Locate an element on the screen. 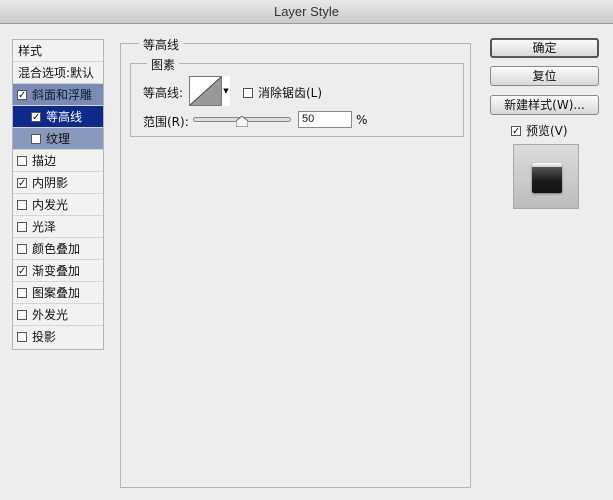  style-item-label: 图案叠加 is located at coordinates (56, 293).